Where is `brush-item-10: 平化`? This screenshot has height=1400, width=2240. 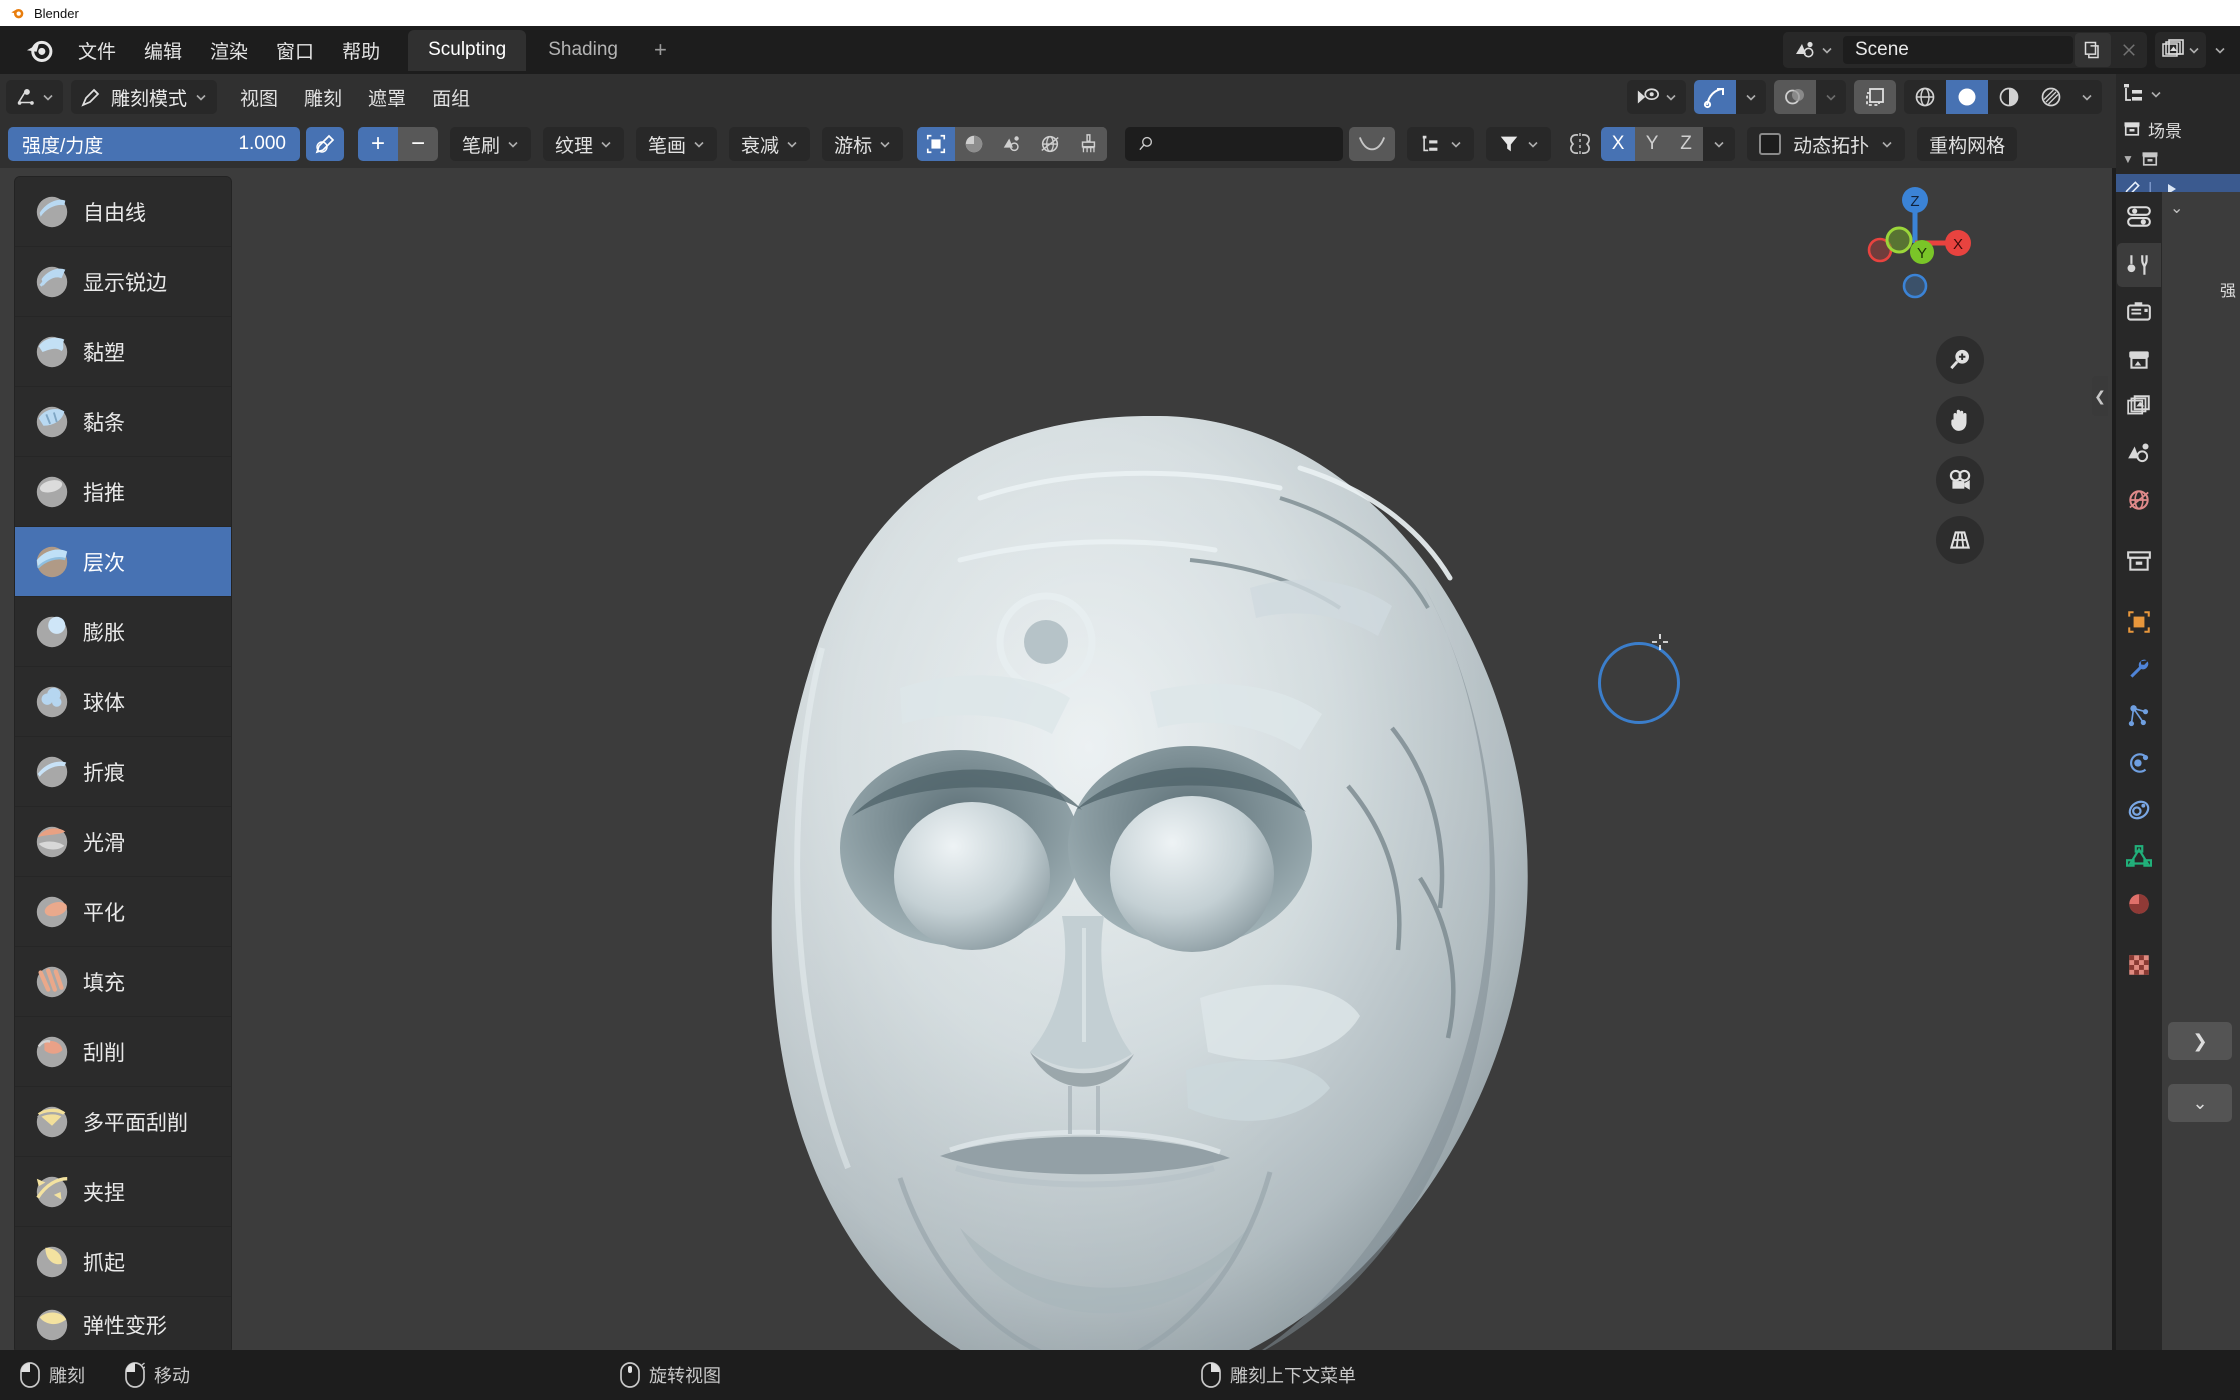
brush-item-10: 平化 is located at coordinates (123, 912).